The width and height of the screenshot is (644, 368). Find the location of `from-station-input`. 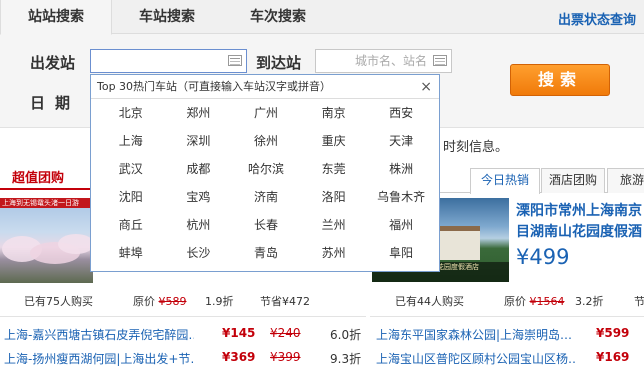

from-station-input is located at coordinates (168, 61).